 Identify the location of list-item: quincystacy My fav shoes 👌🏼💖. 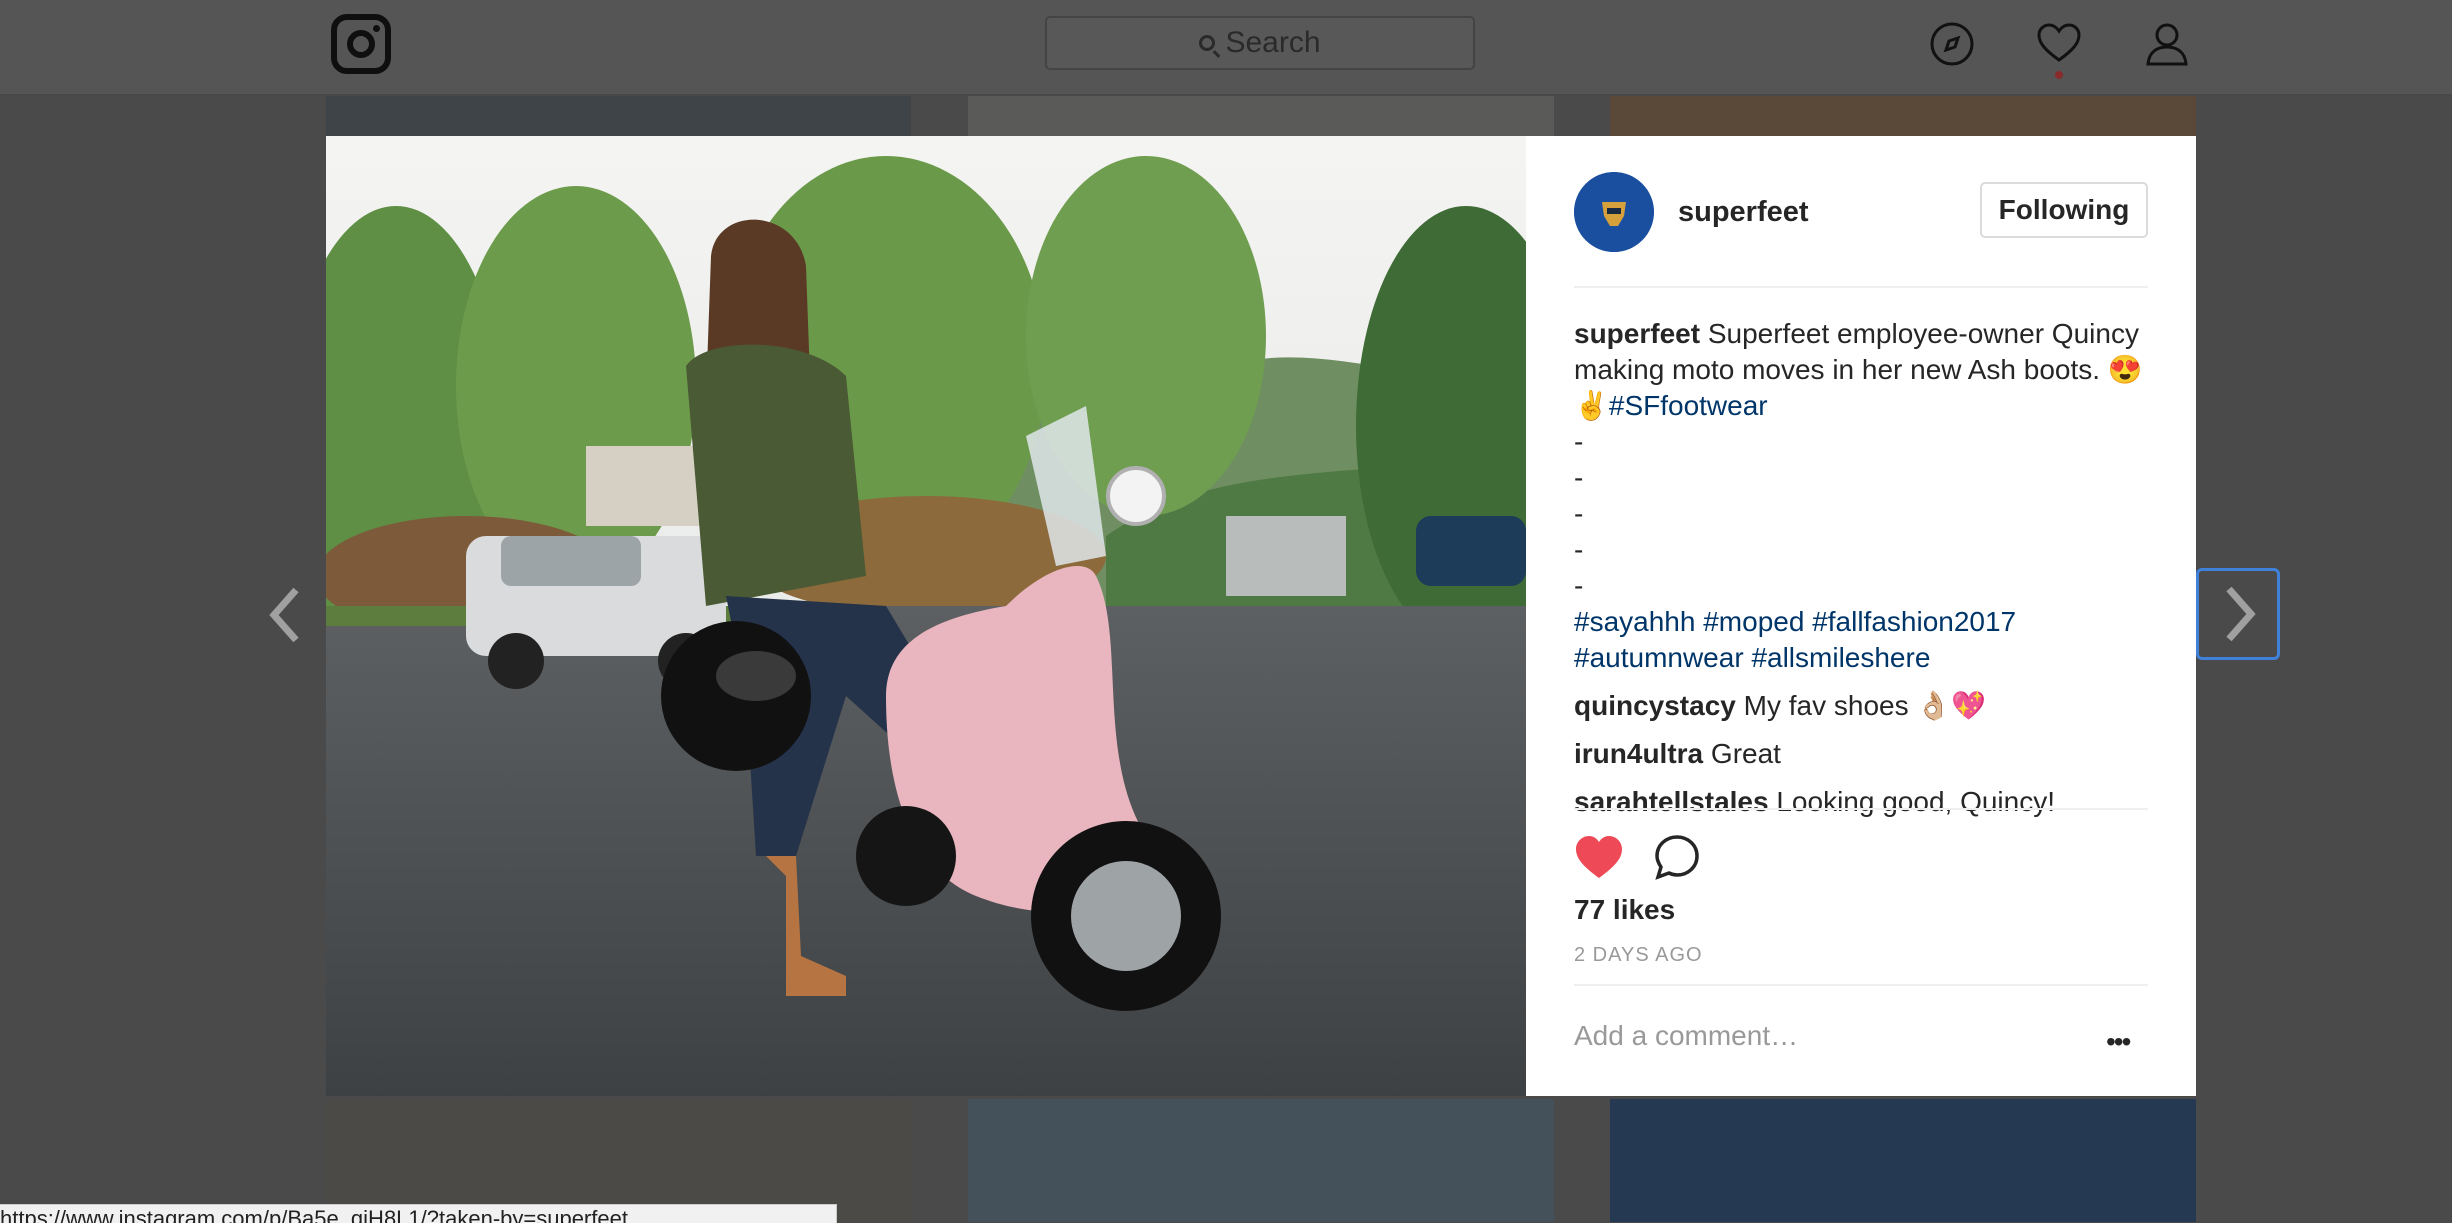
(1861, 706).